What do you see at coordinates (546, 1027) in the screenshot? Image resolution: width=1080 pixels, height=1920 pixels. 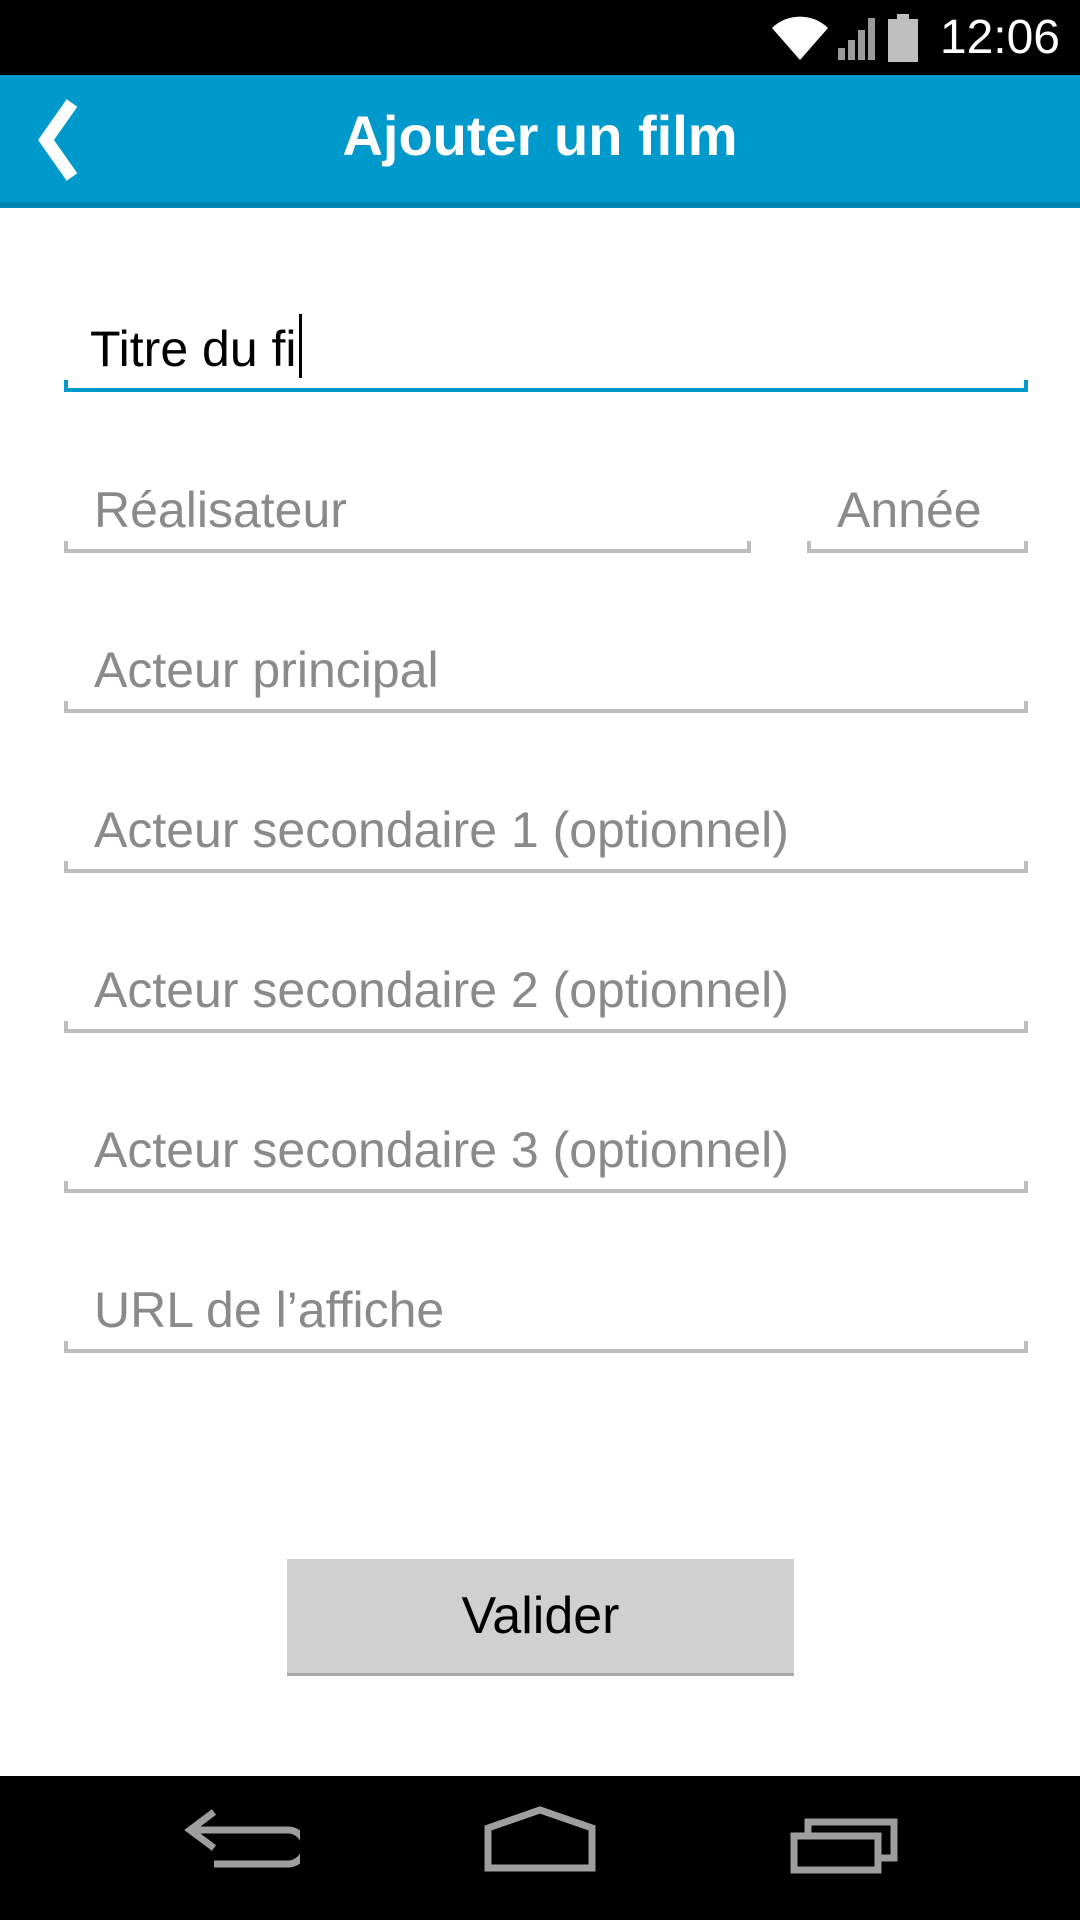 I see `secondary-actor-2-underline` at bounding box center [546, 1027].